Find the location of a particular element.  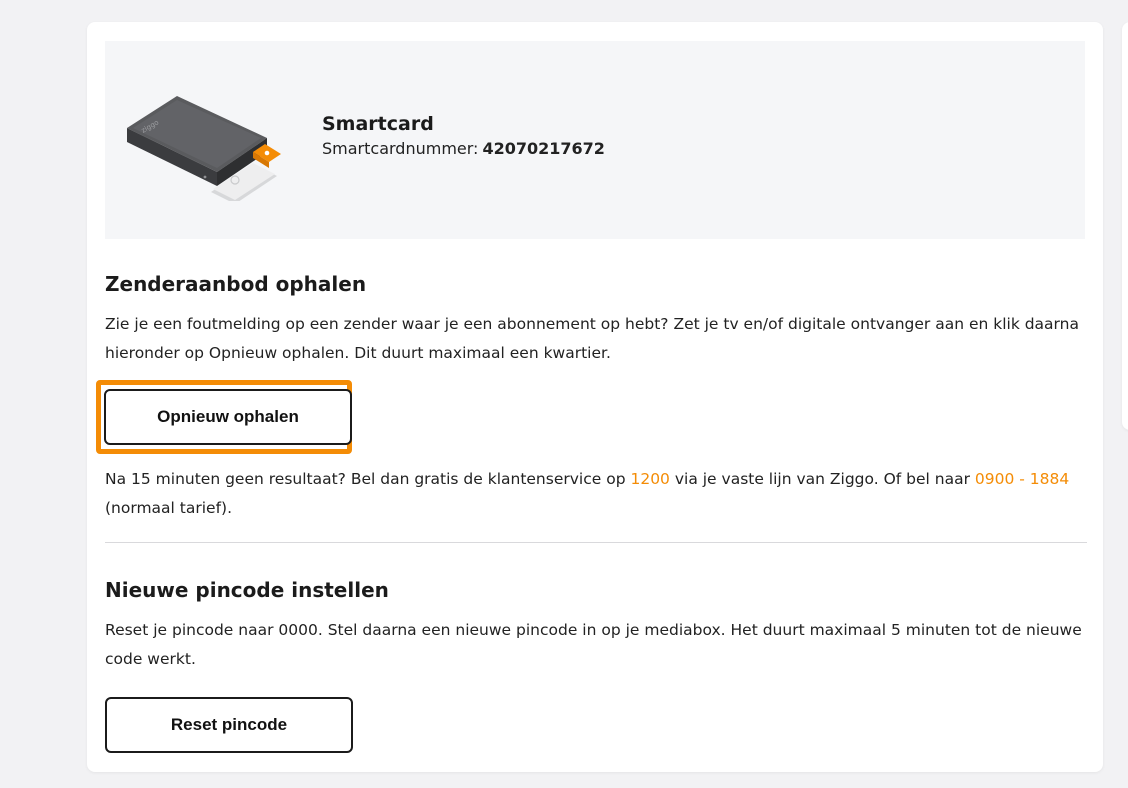

product-info: Smartcard Smartcardnummer: 42070217672 is located at coordinates (463, 136).